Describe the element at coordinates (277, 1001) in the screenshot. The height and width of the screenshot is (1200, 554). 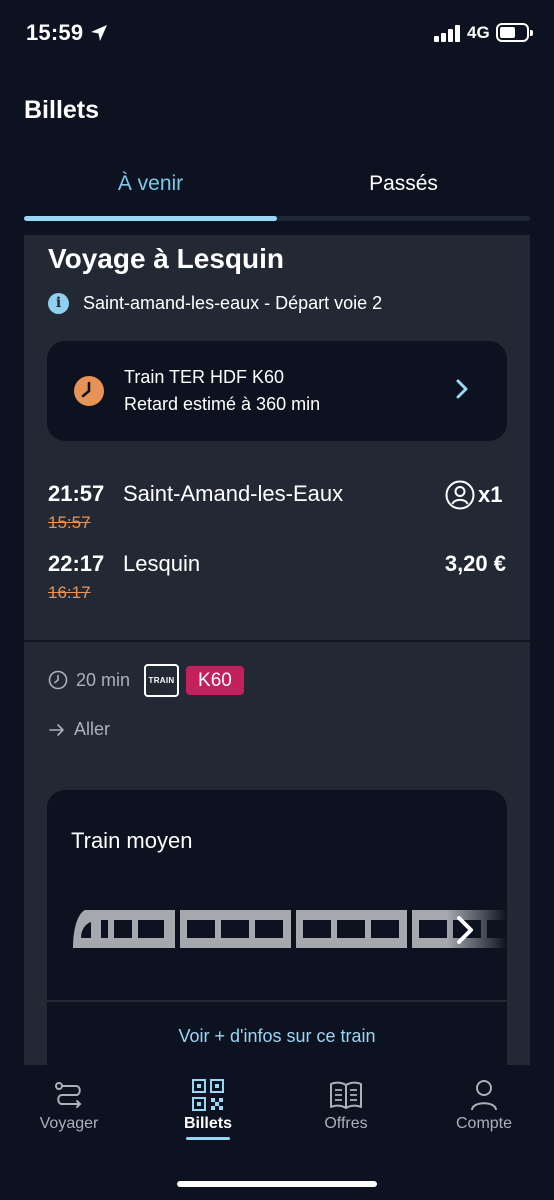
I see `train-card-divider` at that location.